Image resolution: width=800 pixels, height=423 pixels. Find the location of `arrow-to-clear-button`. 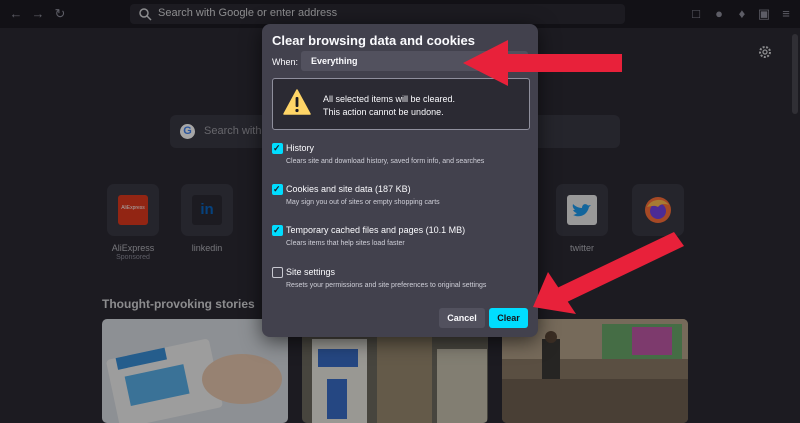

arrow-to-clear-button is located at coordinates (608, 273).